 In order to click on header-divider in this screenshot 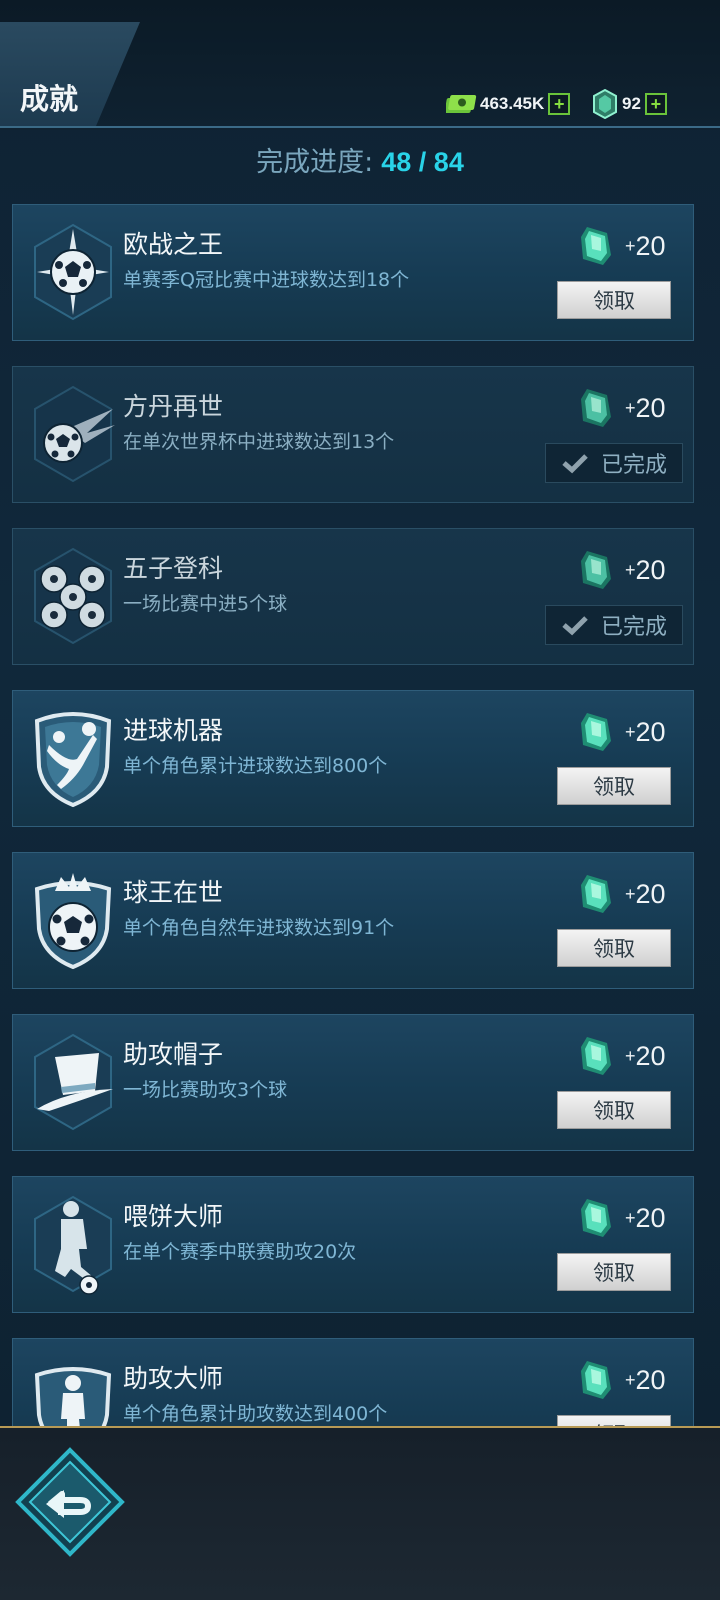, I will do `click(360, 127)`.